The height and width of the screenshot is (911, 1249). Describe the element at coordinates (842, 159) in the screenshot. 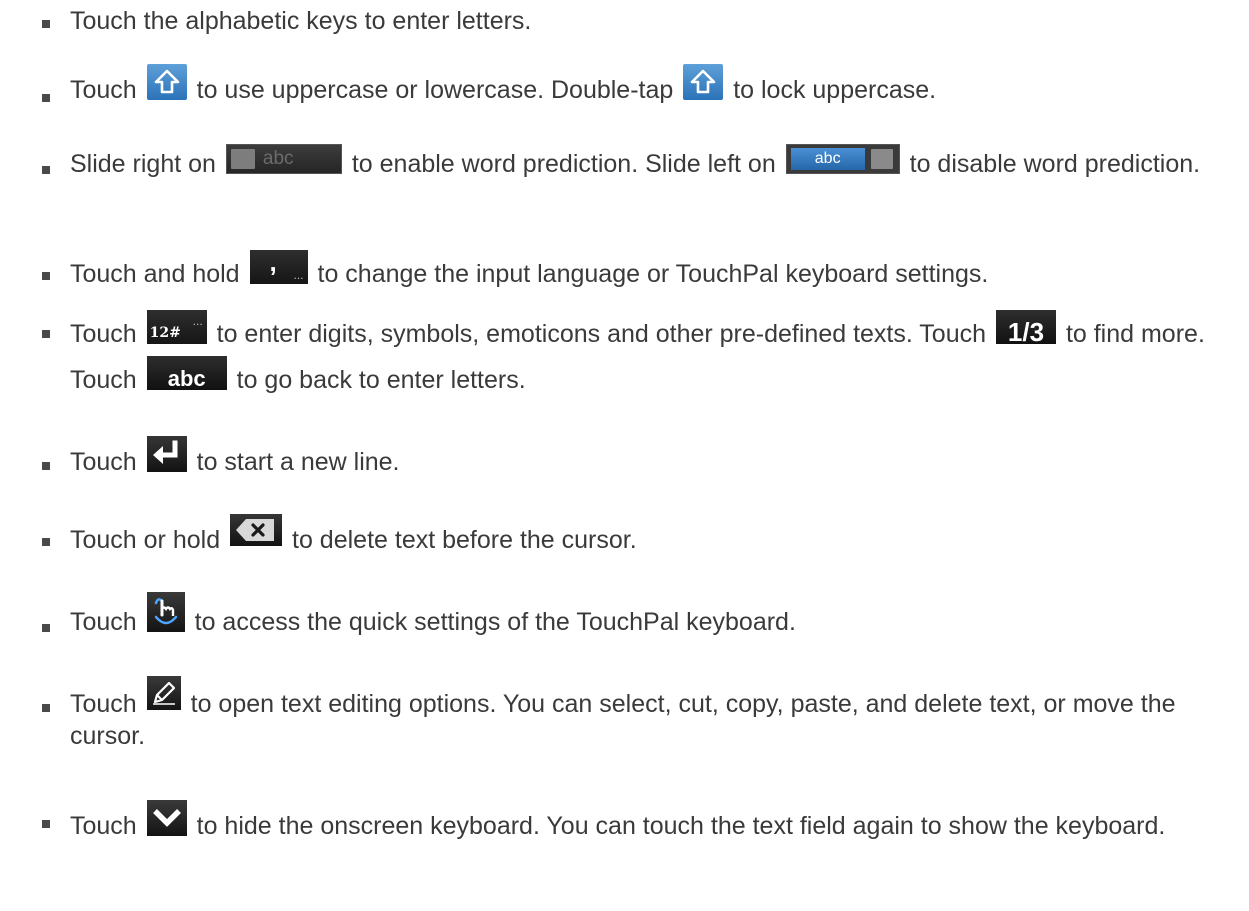

I see `word-prediction-on-key-icon: abc` at that location.